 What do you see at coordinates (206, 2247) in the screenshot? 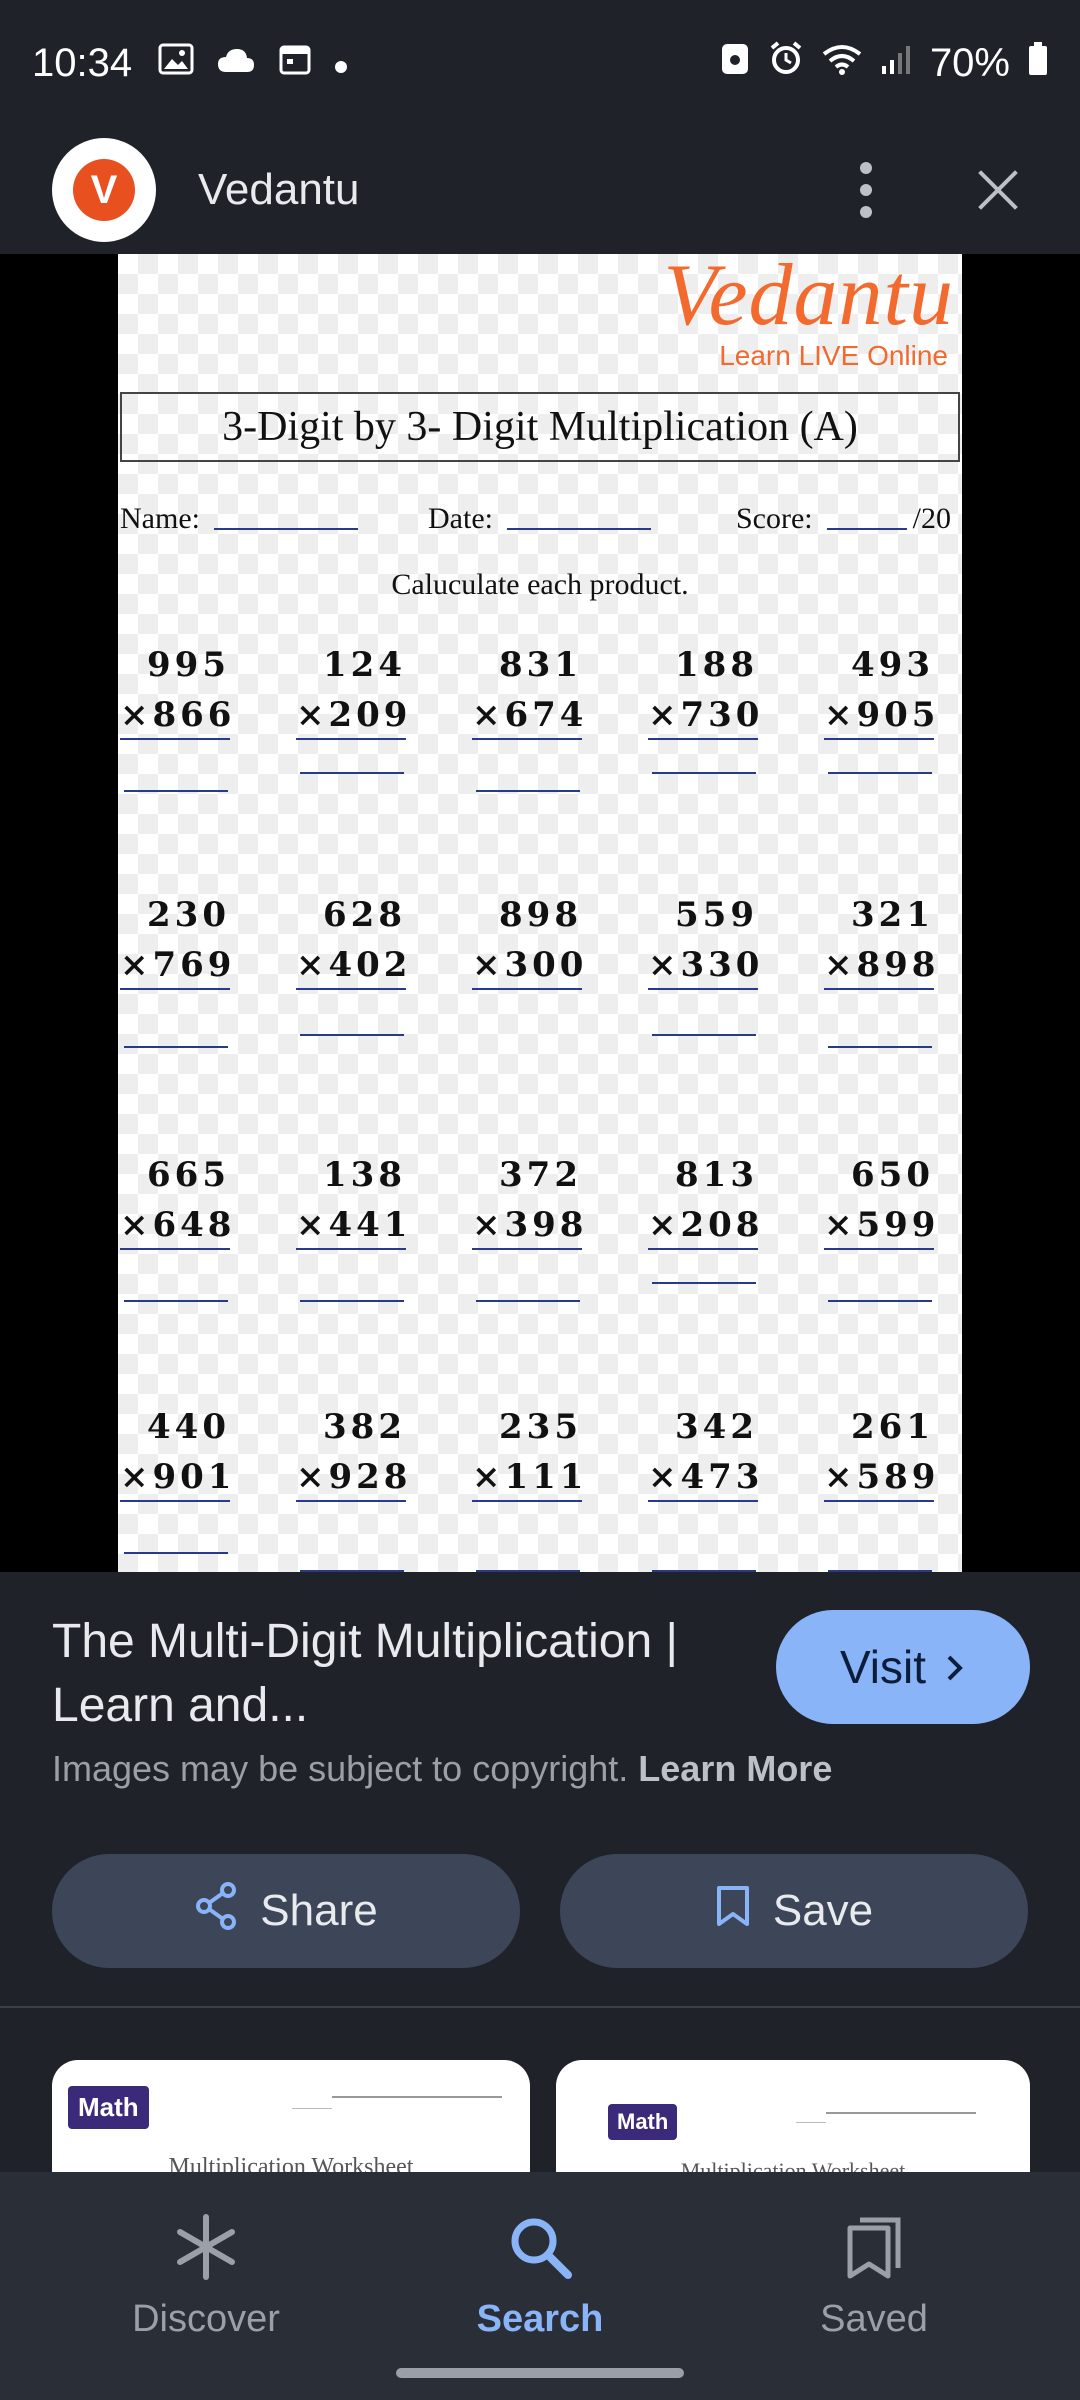
I see `asterisk-icon` at bounding box center [206, 2247].